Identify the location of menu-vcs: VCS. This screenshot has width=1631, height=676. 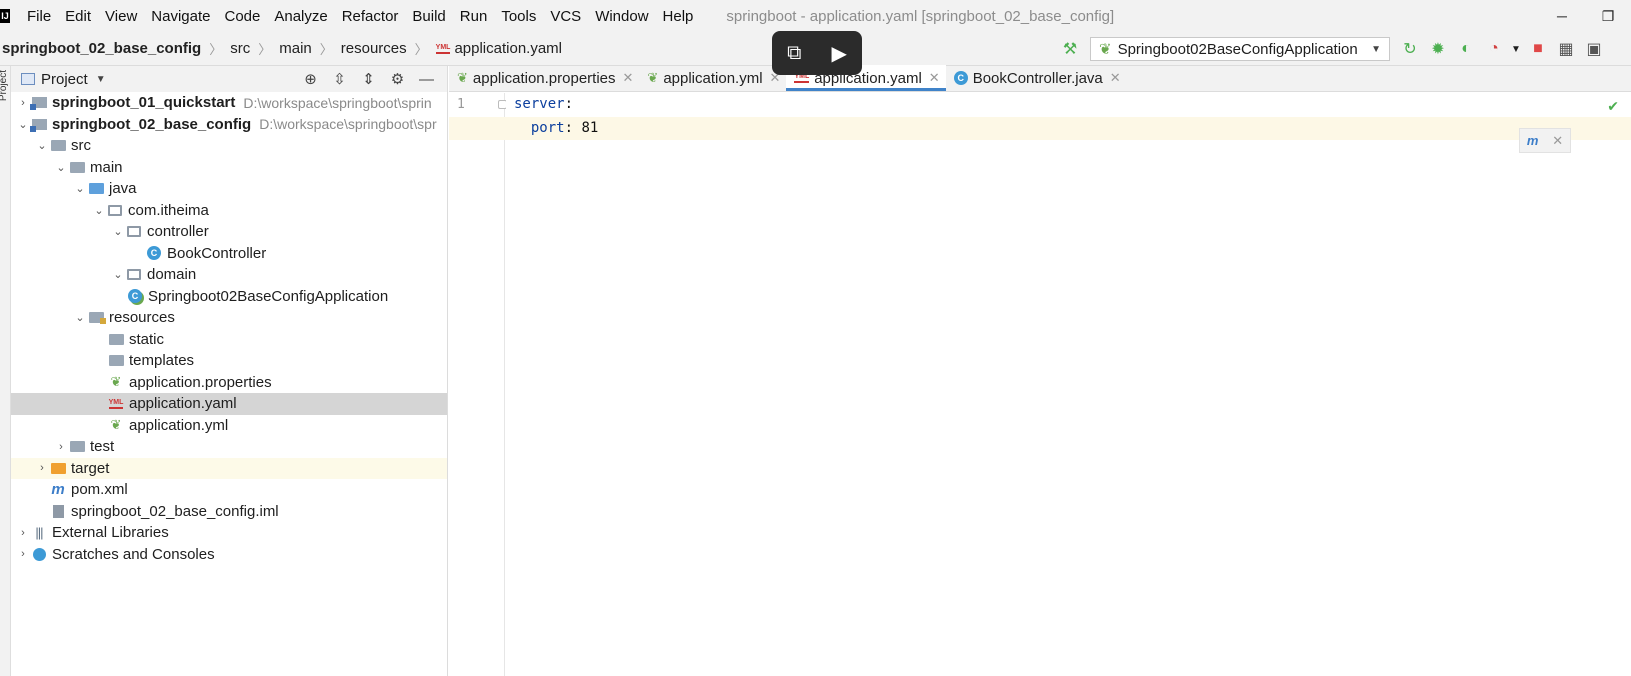
(565, 16).